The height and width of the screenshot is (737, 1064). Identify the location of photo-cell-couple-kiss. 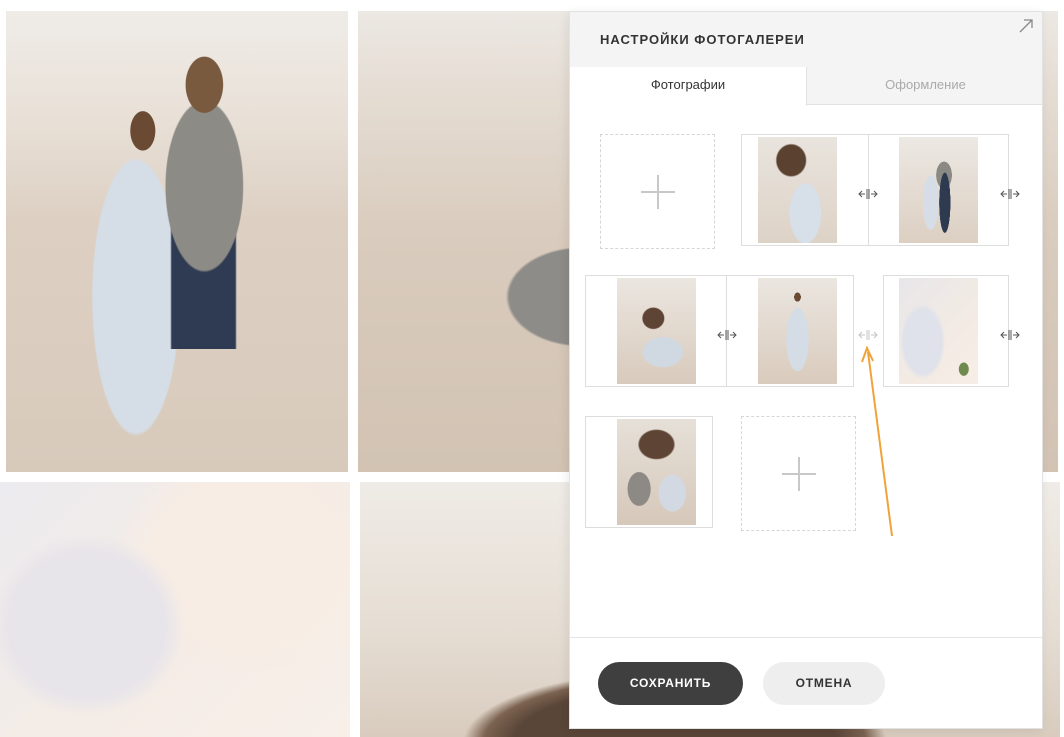
(649, 472).